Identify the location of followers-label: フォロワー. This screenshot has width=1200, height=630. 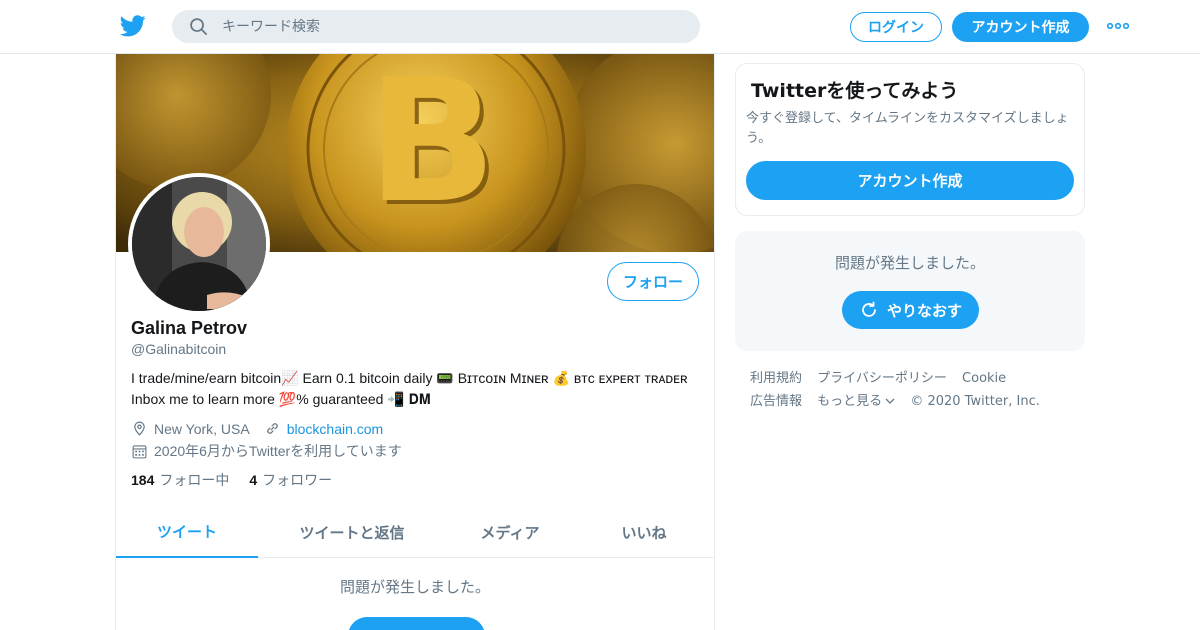
(297, 480).